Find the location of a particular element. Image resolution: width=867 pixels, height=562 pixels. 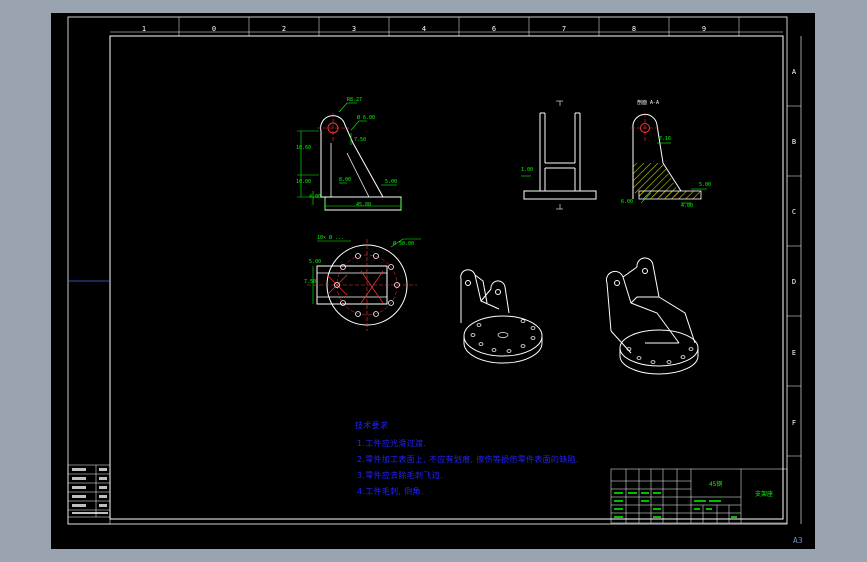

tech-req-title: 技术要求 is located at coordinates (372, 425).